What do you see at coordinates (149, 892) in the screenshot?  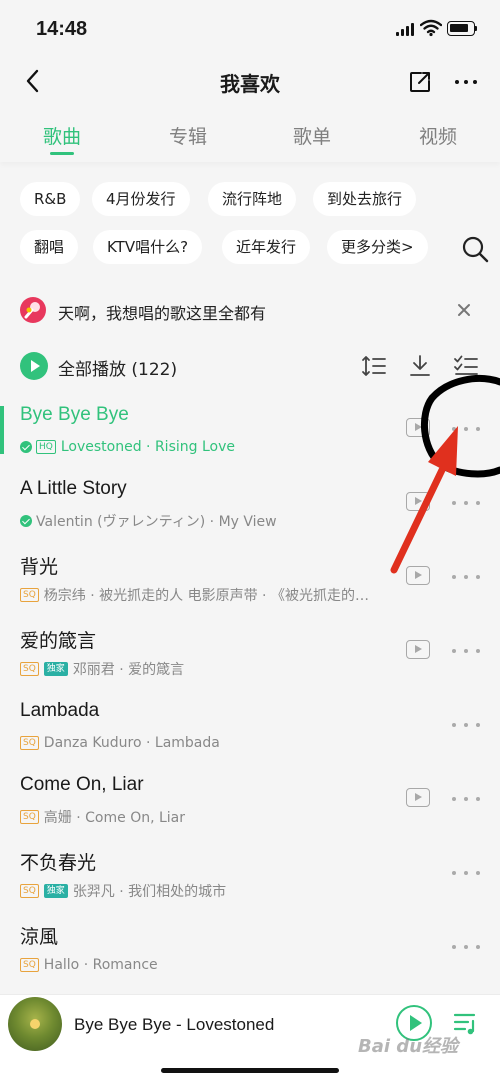 I see `song-artist-album: 张羿凡 · 我们相处的城市` at bounding box center [149, 892].